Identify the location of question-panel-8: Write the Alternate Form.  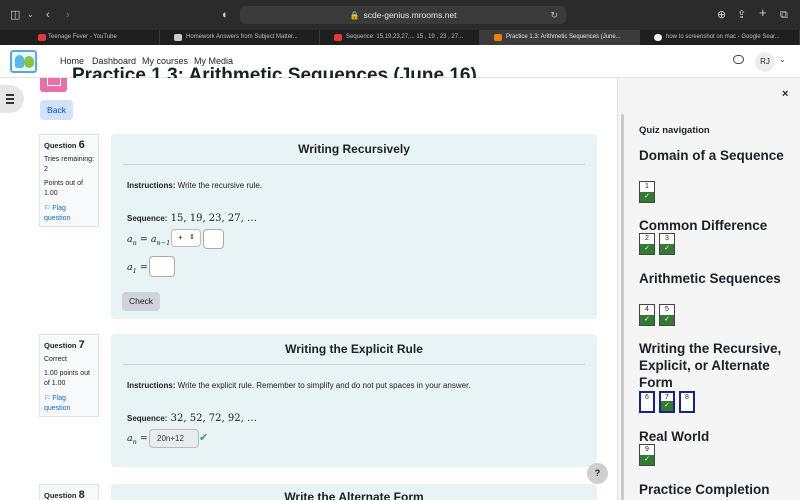
(354, 492).